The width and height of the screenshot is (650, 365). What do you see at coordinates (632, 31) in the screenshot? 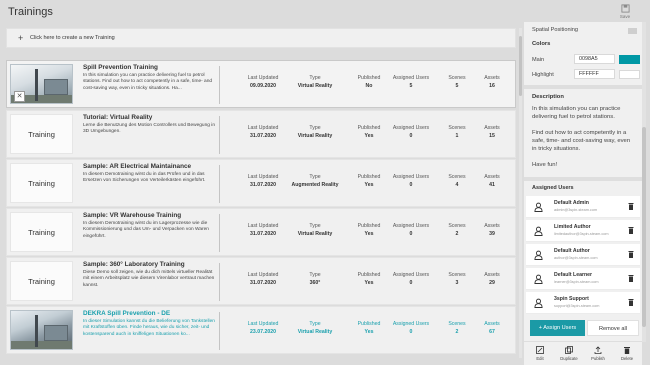
I see `spatial-positioning-toggle` at bounding box center [632, 31].